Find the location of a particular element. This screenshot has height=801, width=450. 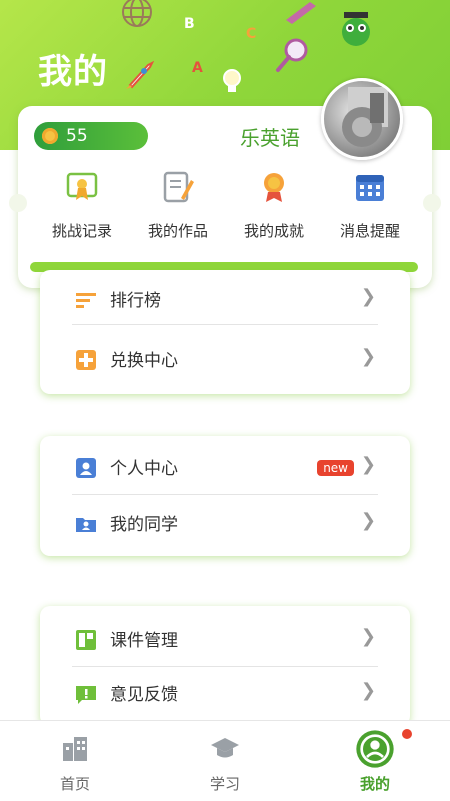

courseware-icon is located at coordinates (86, 640).